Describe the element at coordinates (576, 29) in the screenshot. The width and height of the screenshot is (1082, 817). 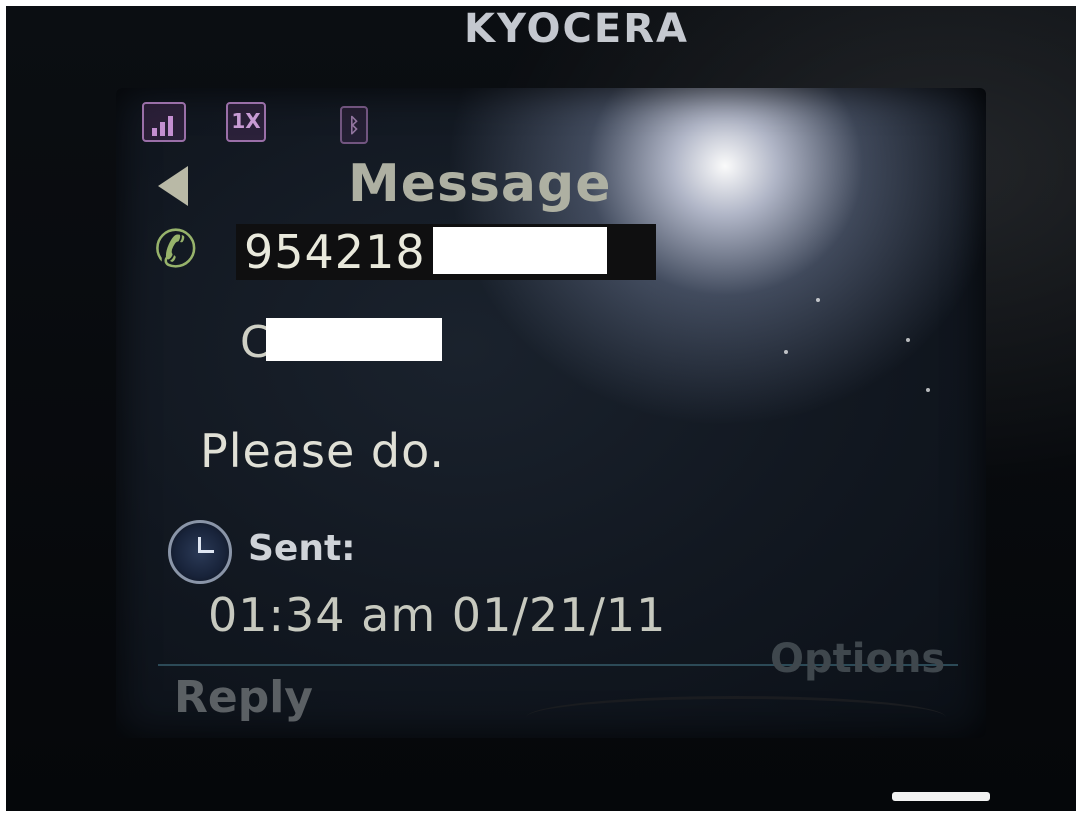
I see `brand-logo: KYOCERA` at that location.